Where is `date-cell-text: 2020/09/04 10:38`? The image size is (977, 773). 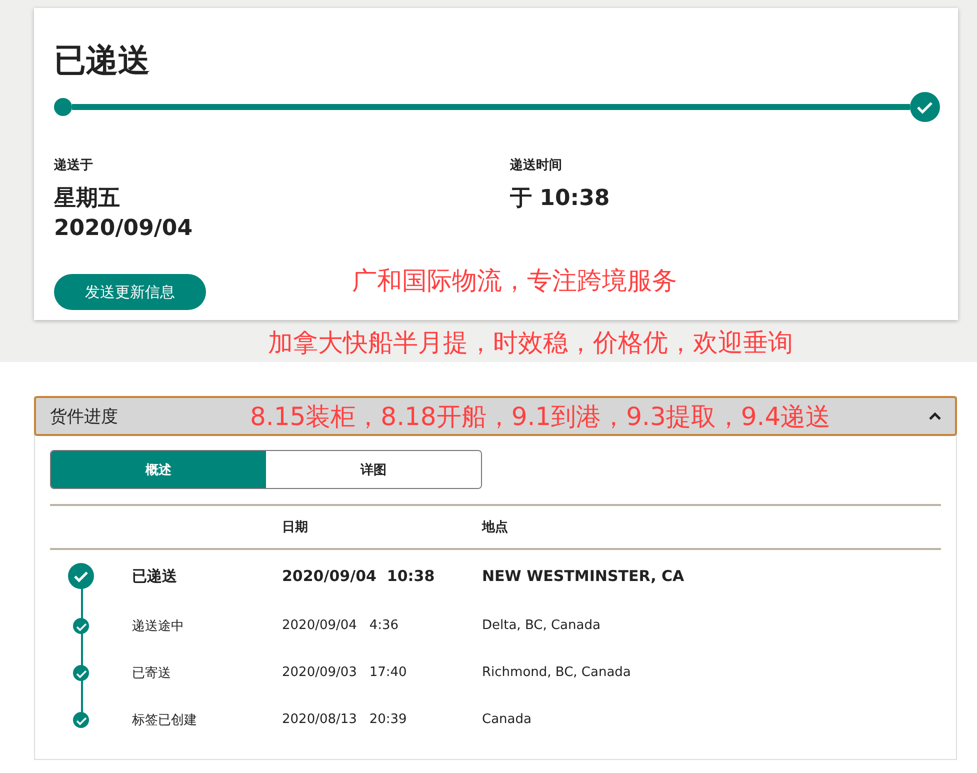
date-cell-text: 2020/09/04 10:38 is located at coordinates (359, 576).